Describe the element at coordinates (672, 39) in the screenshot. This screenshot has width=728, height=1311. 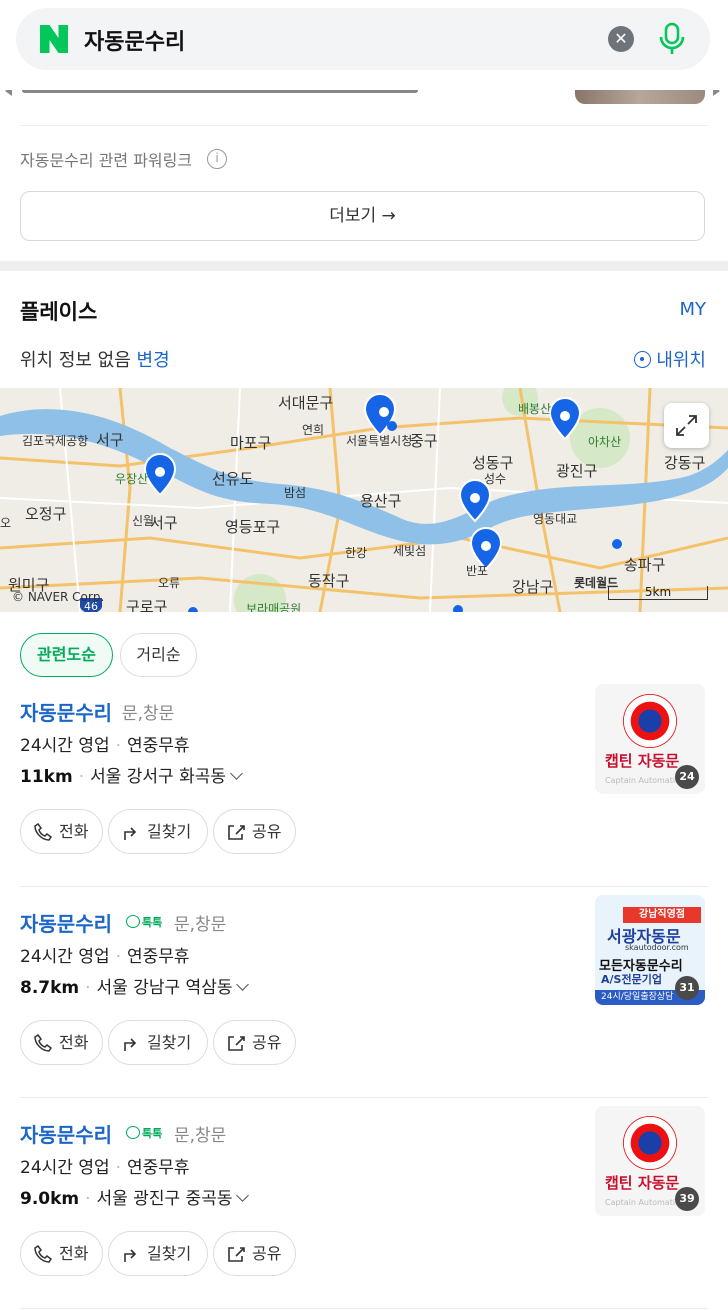
I see `microphone-icon` at that location.